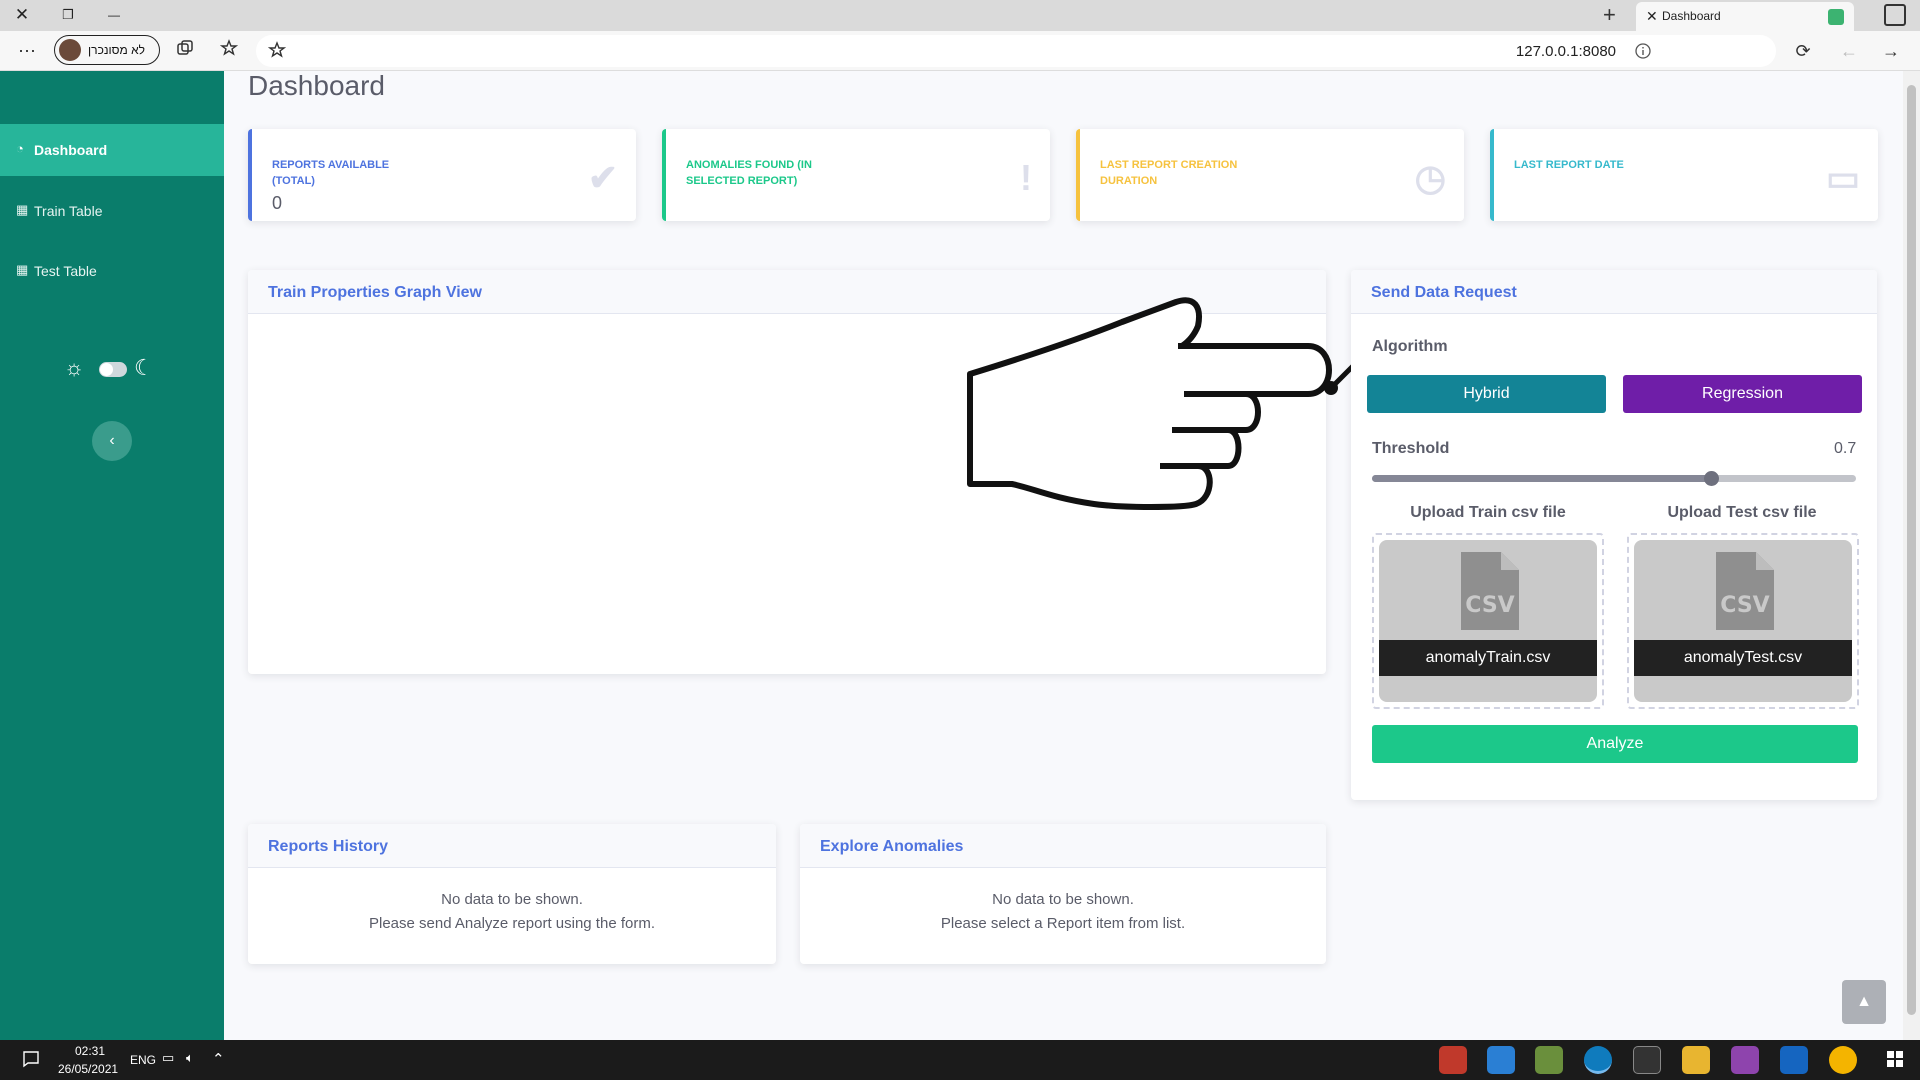 The image size is (1920, 1080). What do you see at coordinates (1486, 394) in the screenshot?
I see `hybrid-button: Hybrid` at bounding box center [1486, 394].